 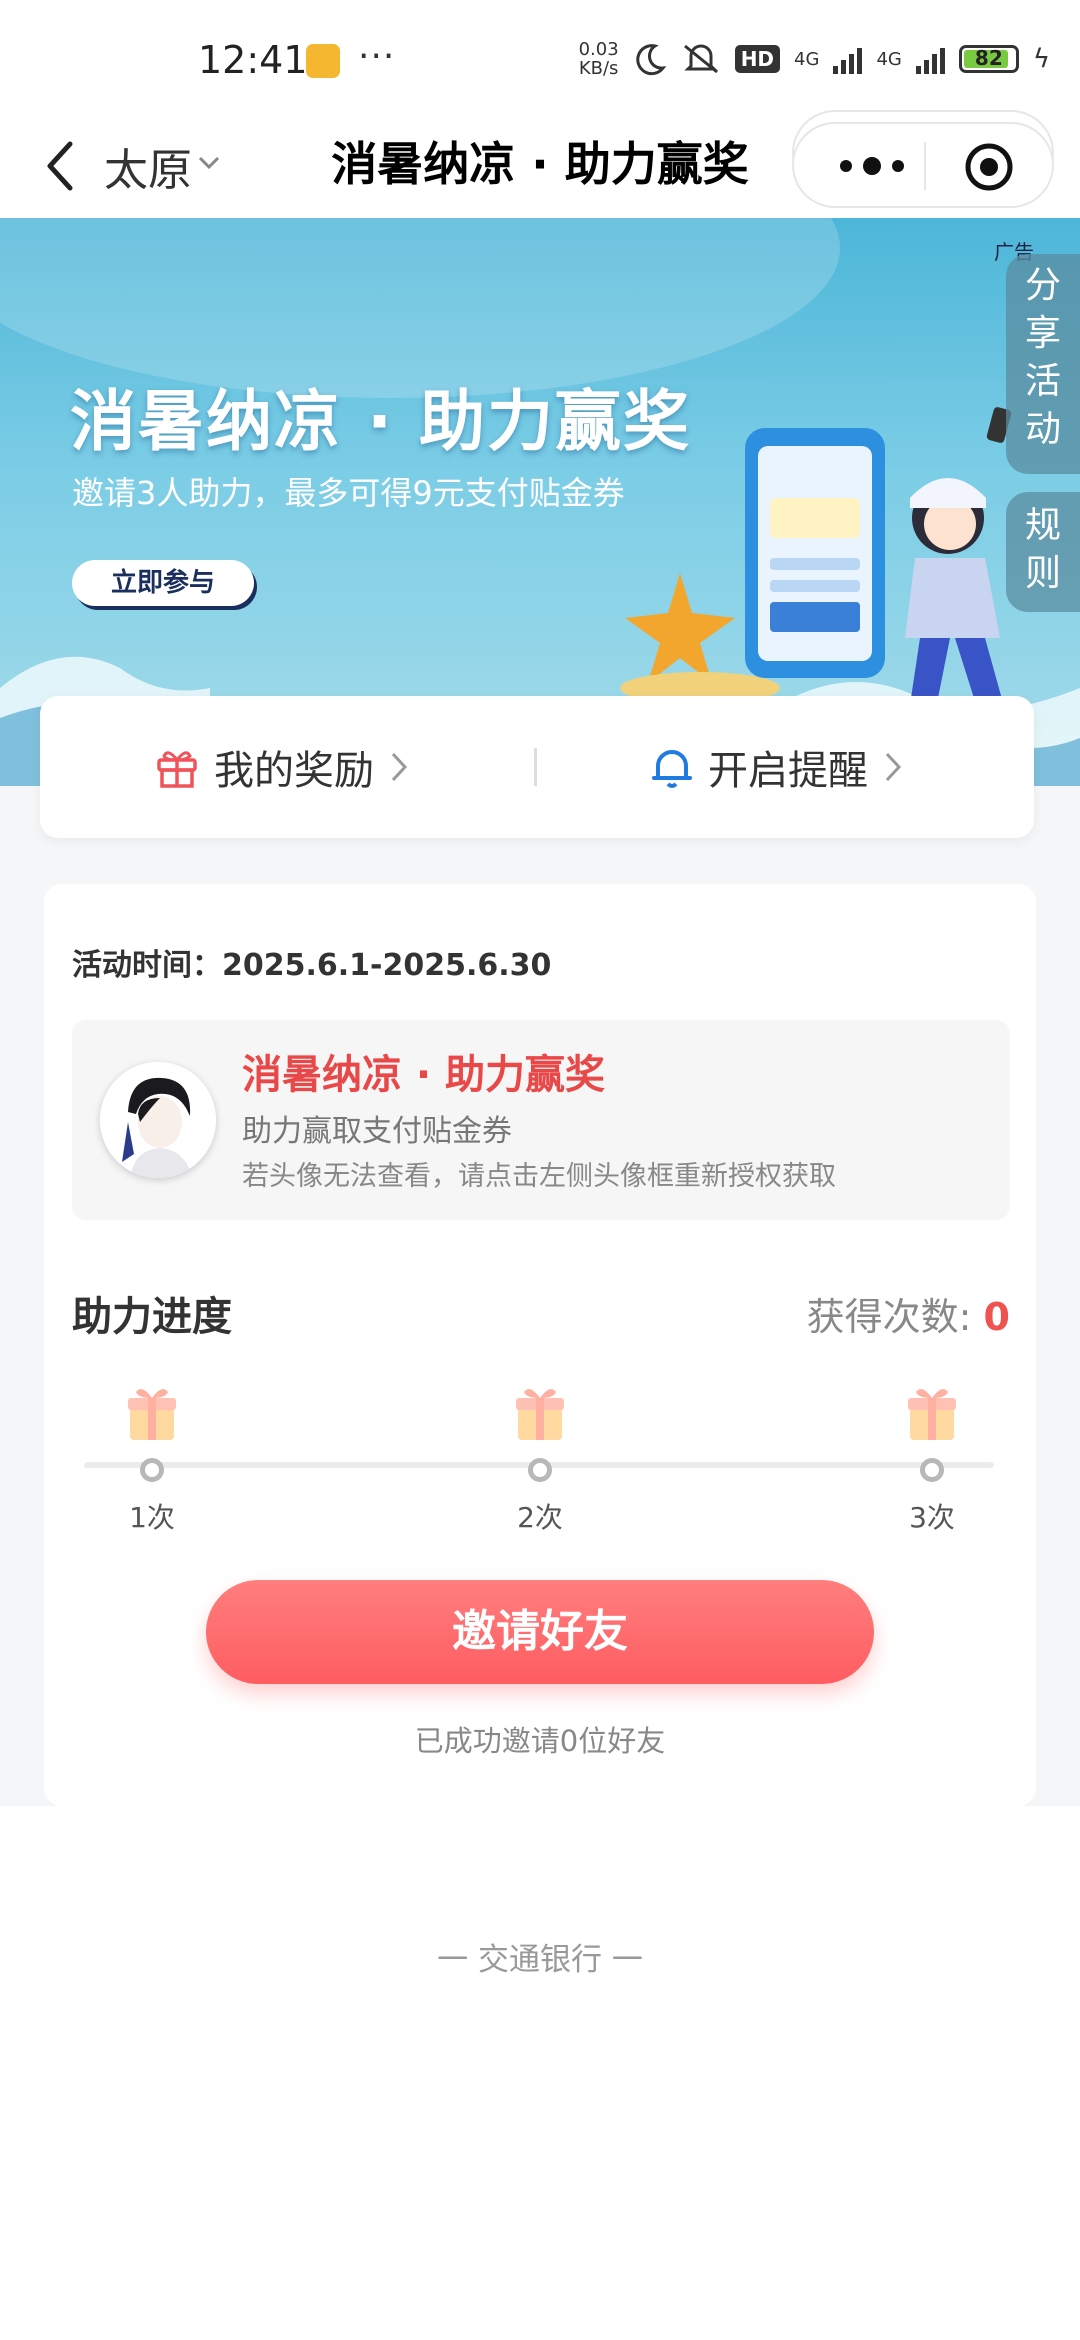 I want to click on milestone-1: 1次, so click(x=152, y=1460).